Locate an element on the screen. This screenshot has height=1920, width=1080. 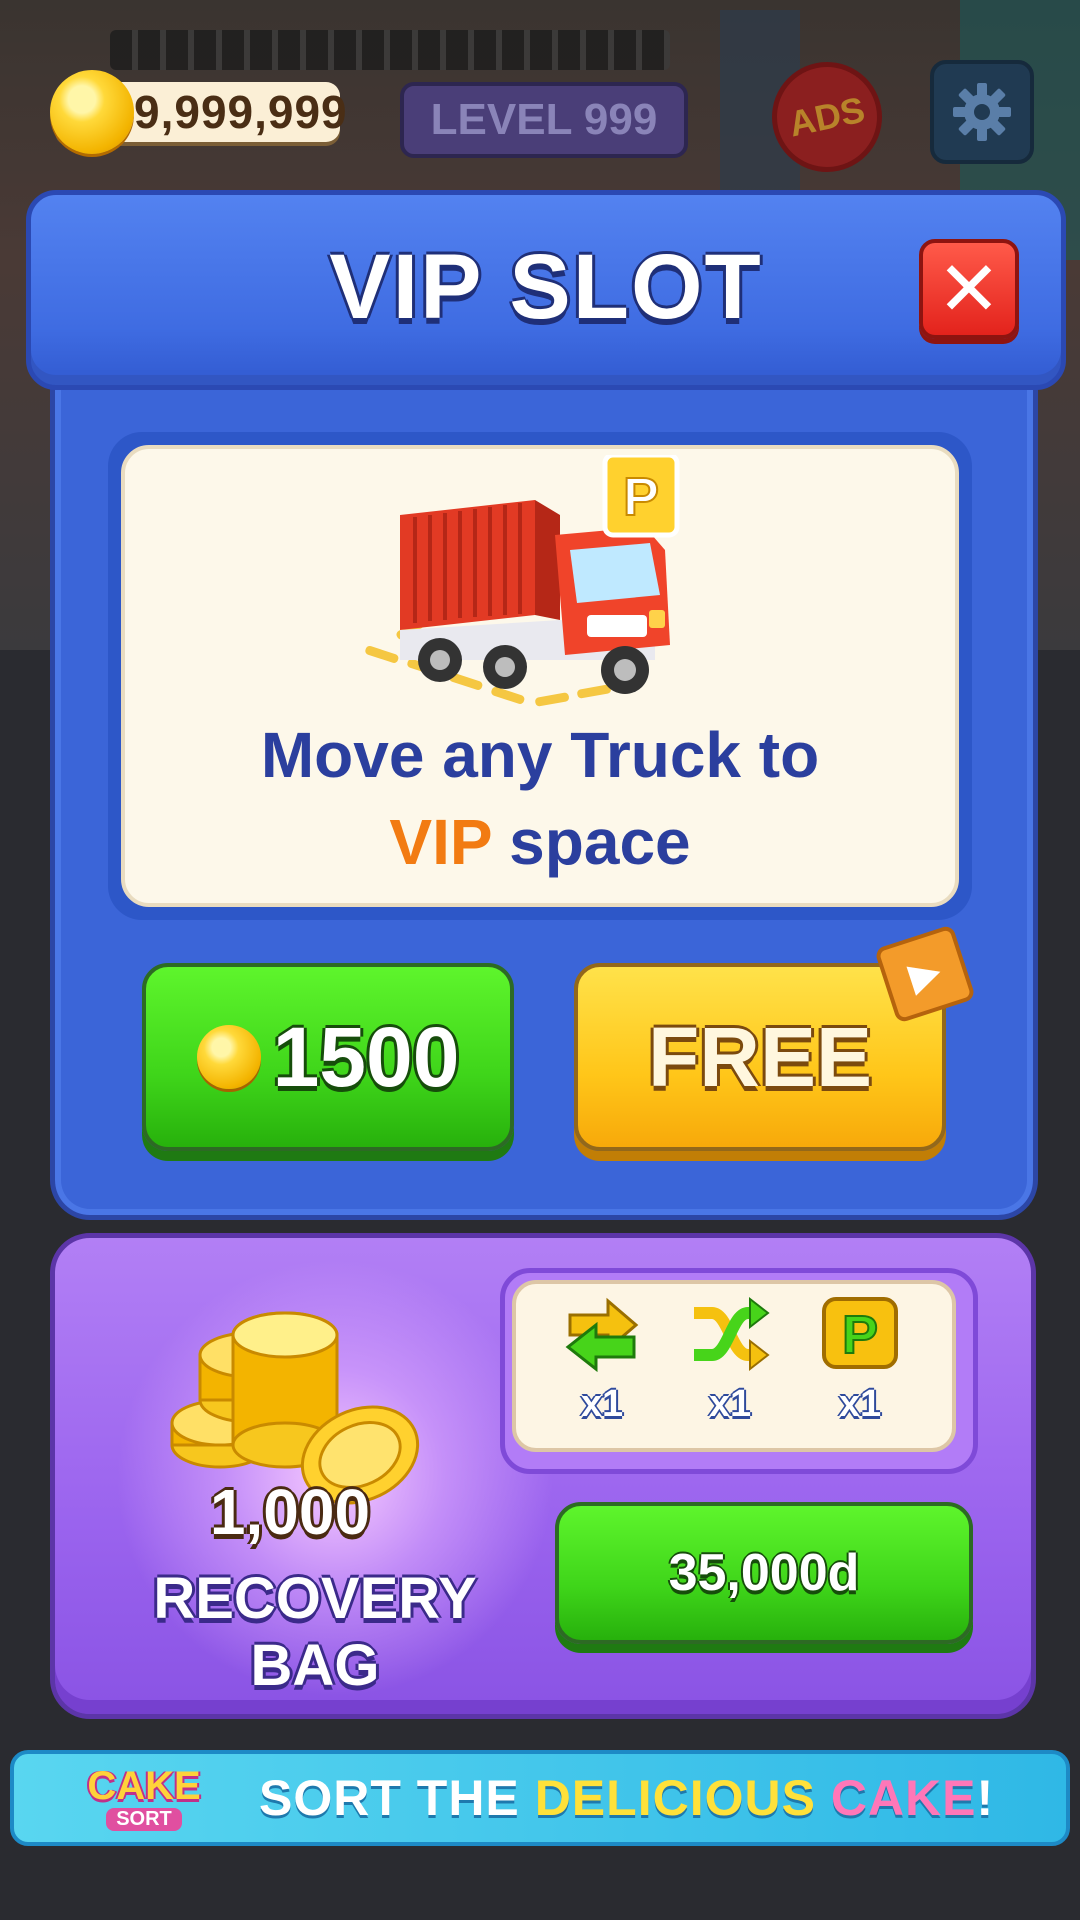
recovery-bag-title: RECOVERY BAG is located at coordinates (315, 1632).